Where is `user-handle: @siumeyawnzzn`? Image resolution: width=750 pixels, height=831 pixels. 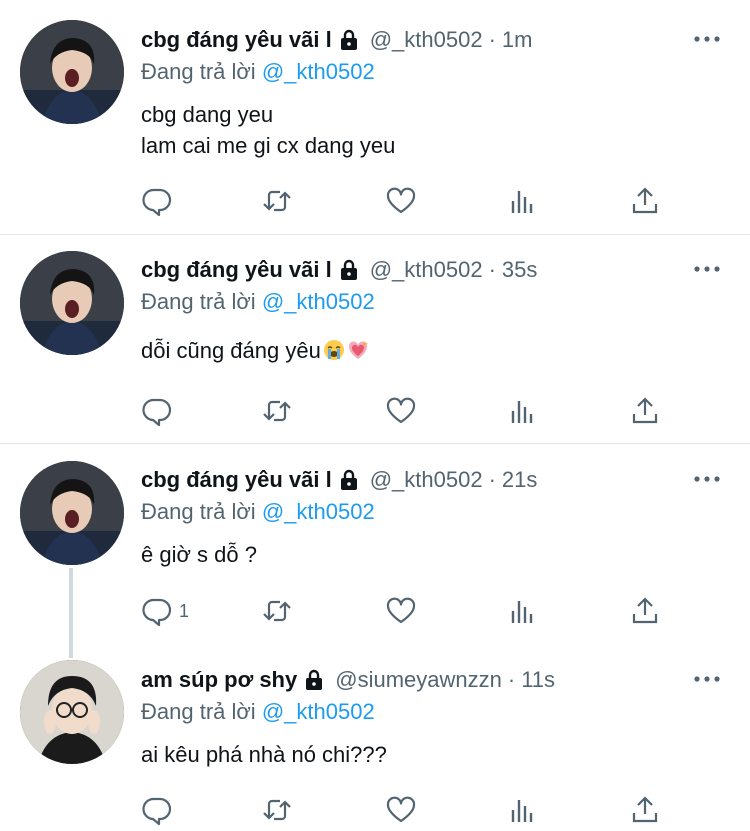 user-handle: @siumeyawnzzn is located at coordinates (418, 680).